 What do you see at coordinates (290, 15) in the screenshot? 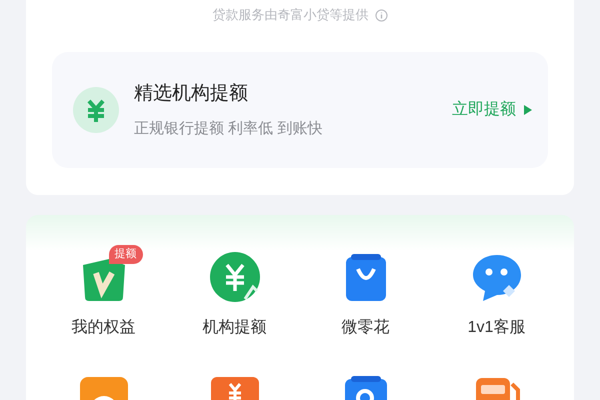
I see `provider-note: 贷款服务由奇富小贷等提供` at bounding box center [290, 15].